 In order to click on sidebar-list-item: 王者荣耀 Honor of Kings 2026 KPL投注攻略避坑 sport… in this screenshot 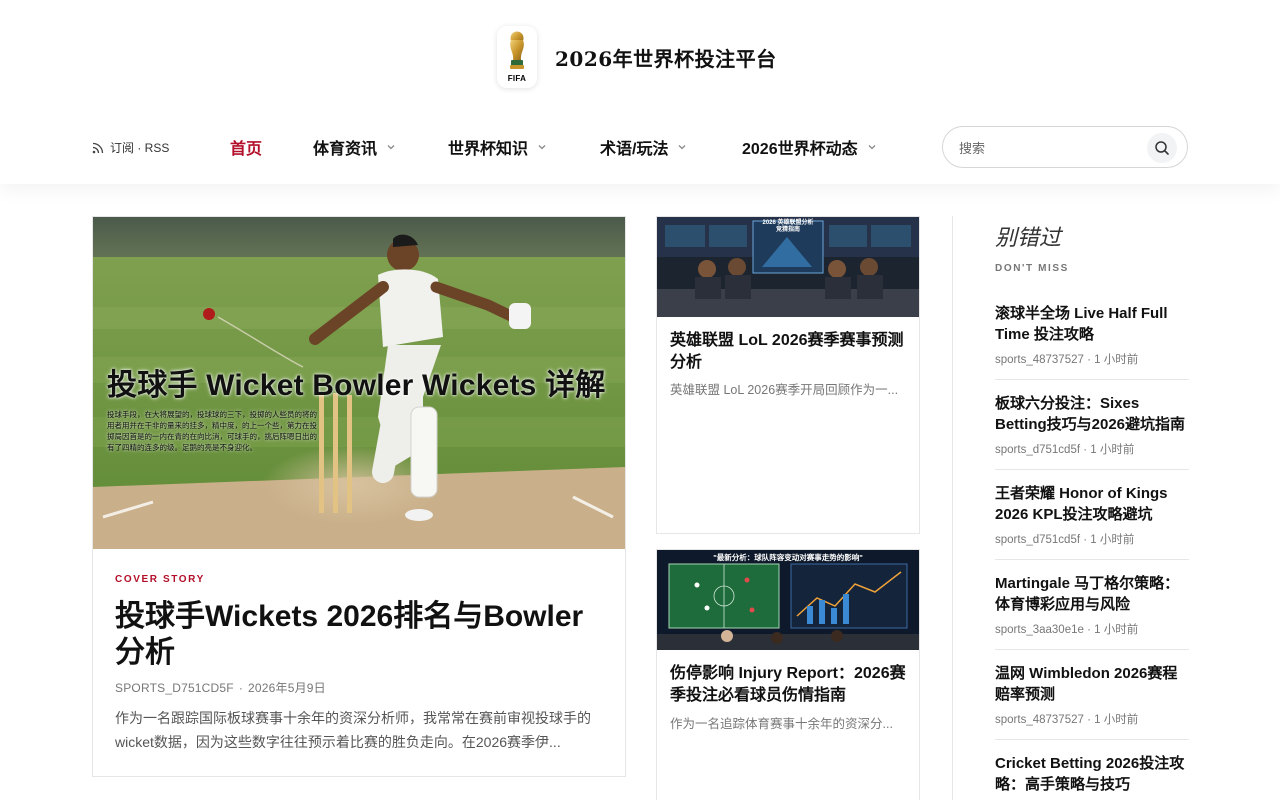, I will do `click(1092, 521)`.